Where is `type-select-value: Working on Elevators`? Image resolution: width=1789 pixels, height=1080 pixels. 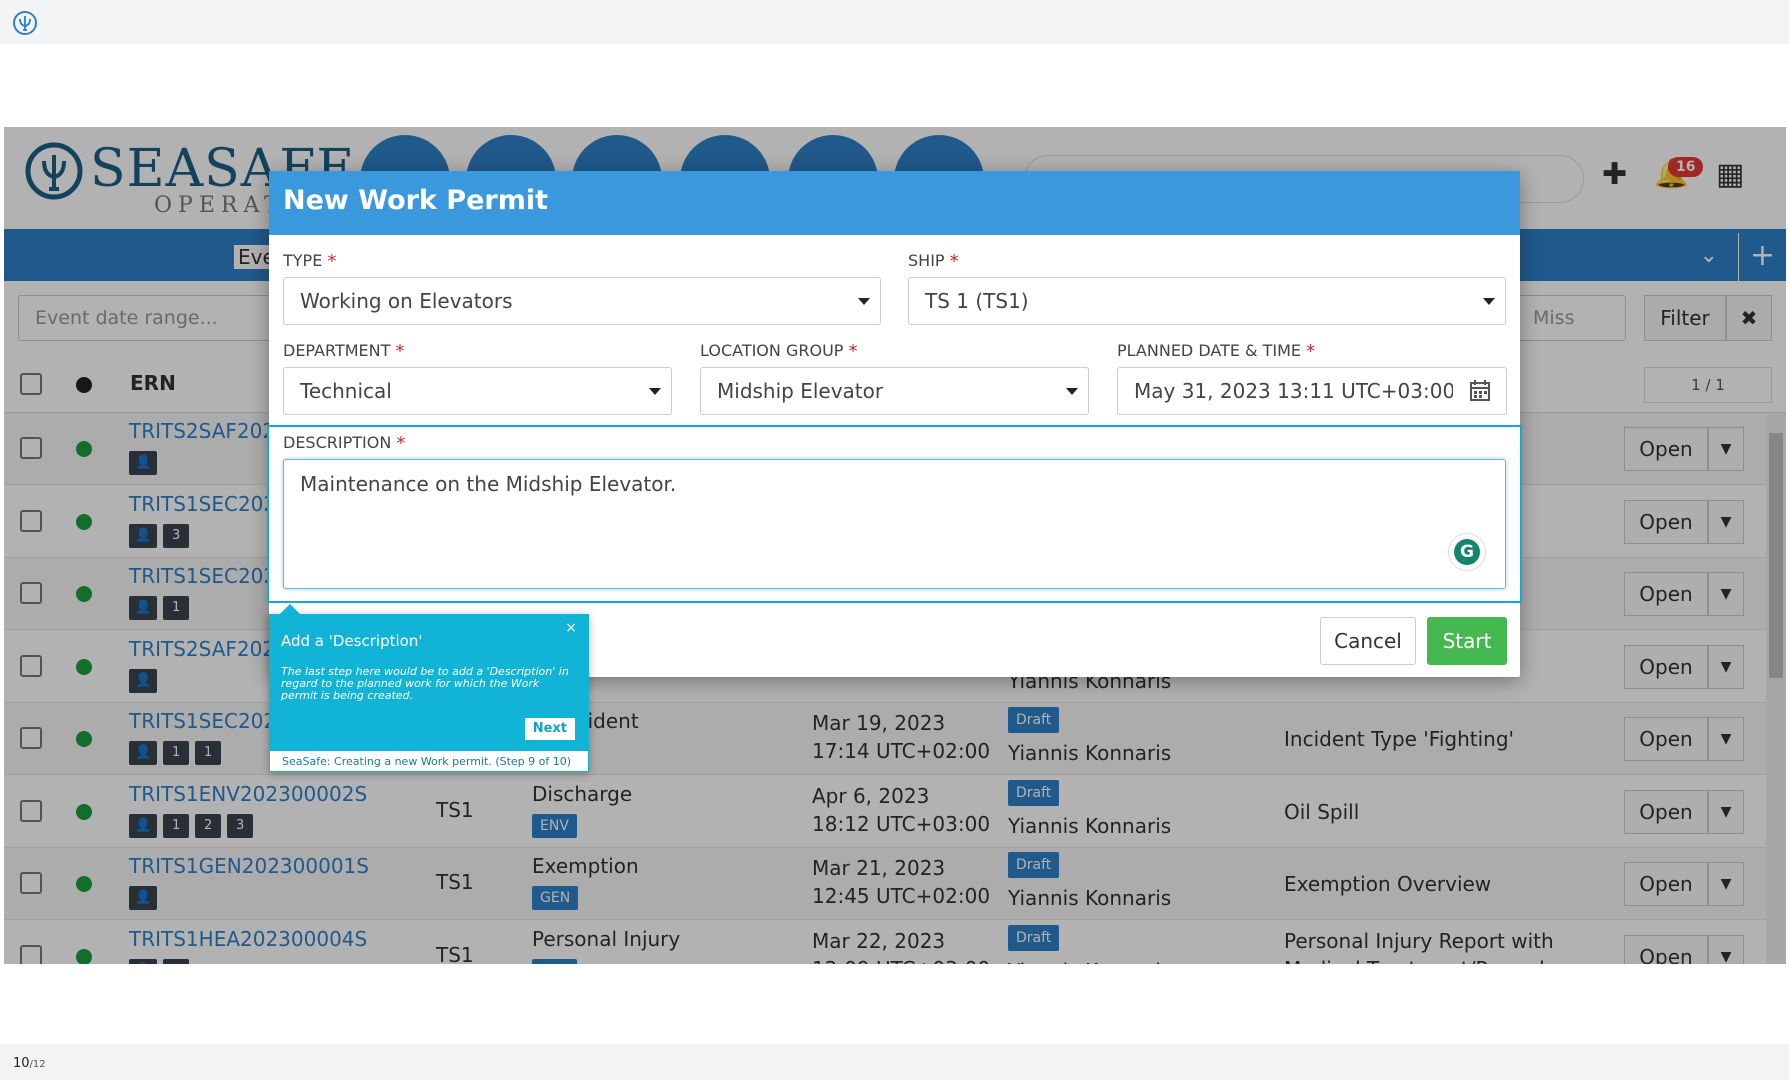 type-select-value: Working on Elevators is located at coordinates (406, 301).